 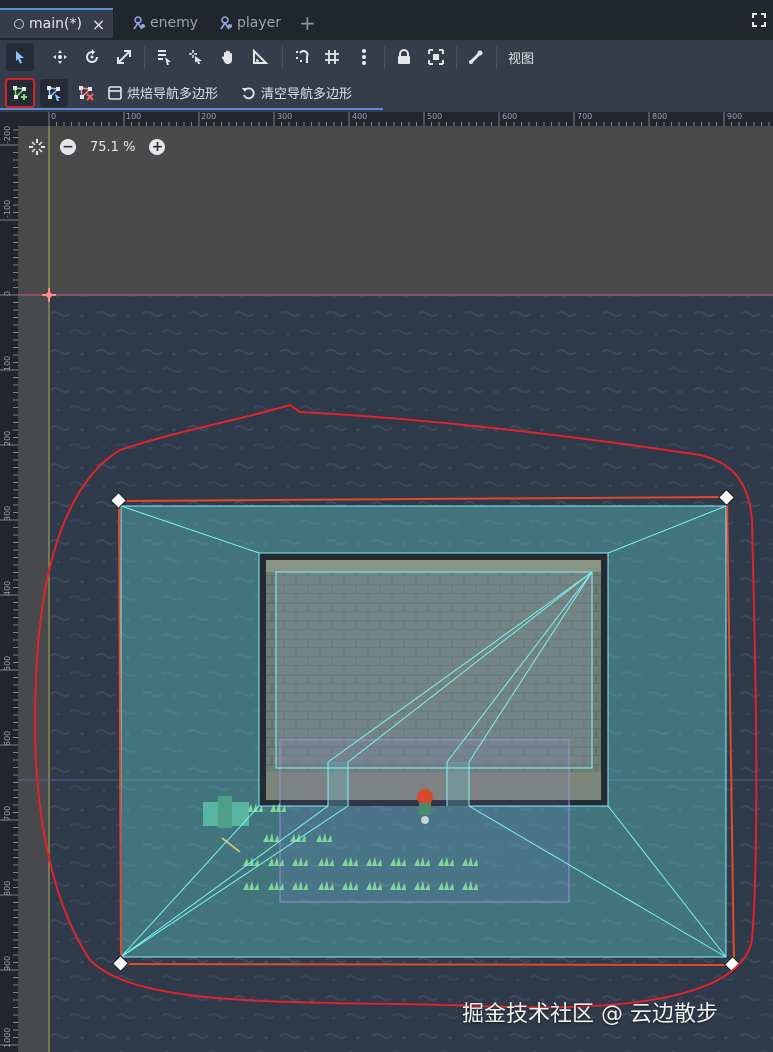 I want to click on ruler-label: 1000, so click(x=7, y=1037).